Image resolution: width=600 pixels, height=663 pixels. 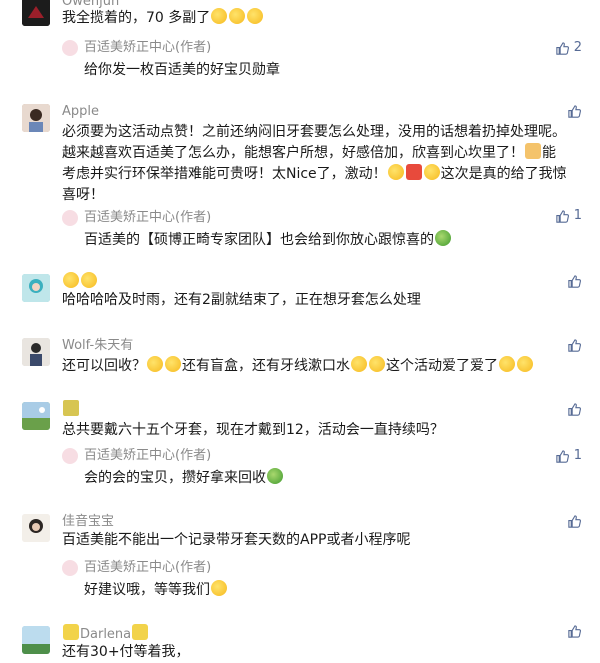 I want to click on grin-emoji, so click(x=219, y=588).